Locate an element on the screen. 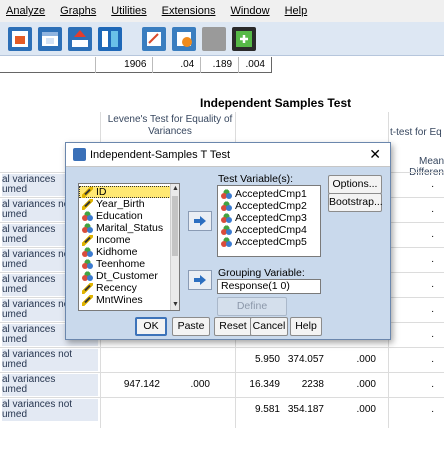 This screenshot has height=450, width=444. table-cell: 9.581 is located at coordinates (267, 409).